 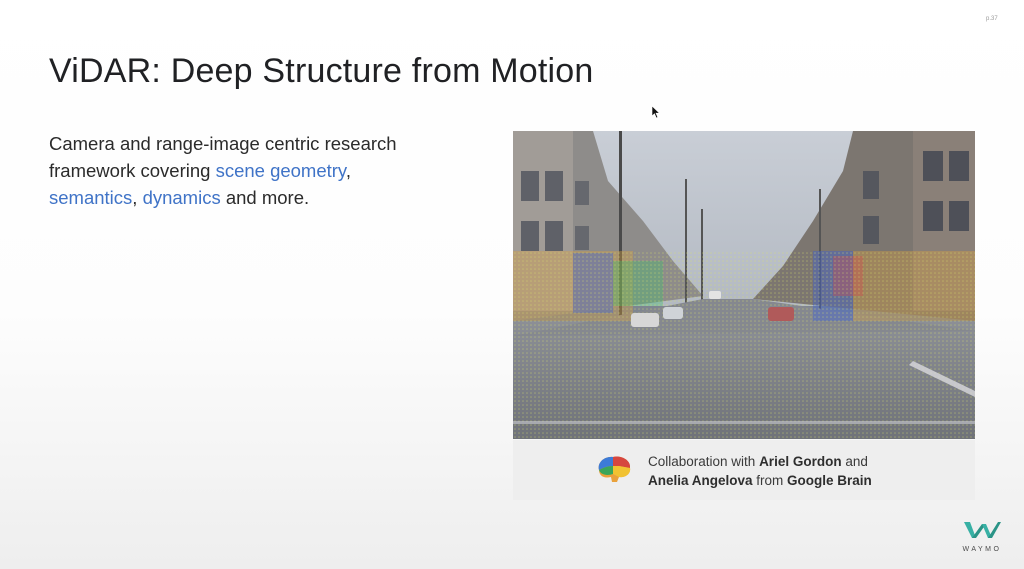 I want to click on caption-name-1: Ariel Gordon, so click(x=800, y=461).